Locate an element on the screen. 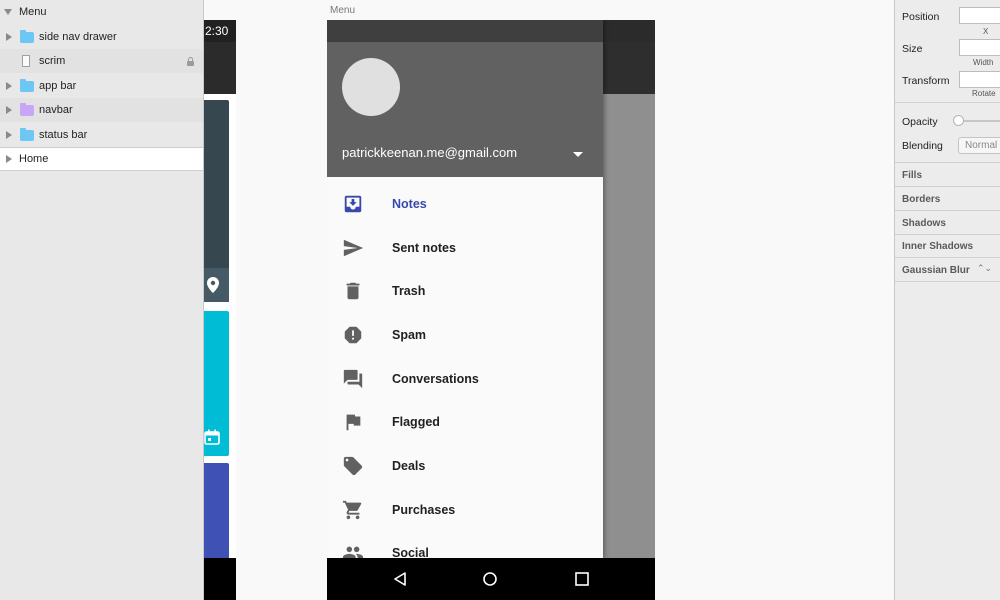 This screenshot has height=600, width=1000. cart-icon is located at coordinates (352, 510).